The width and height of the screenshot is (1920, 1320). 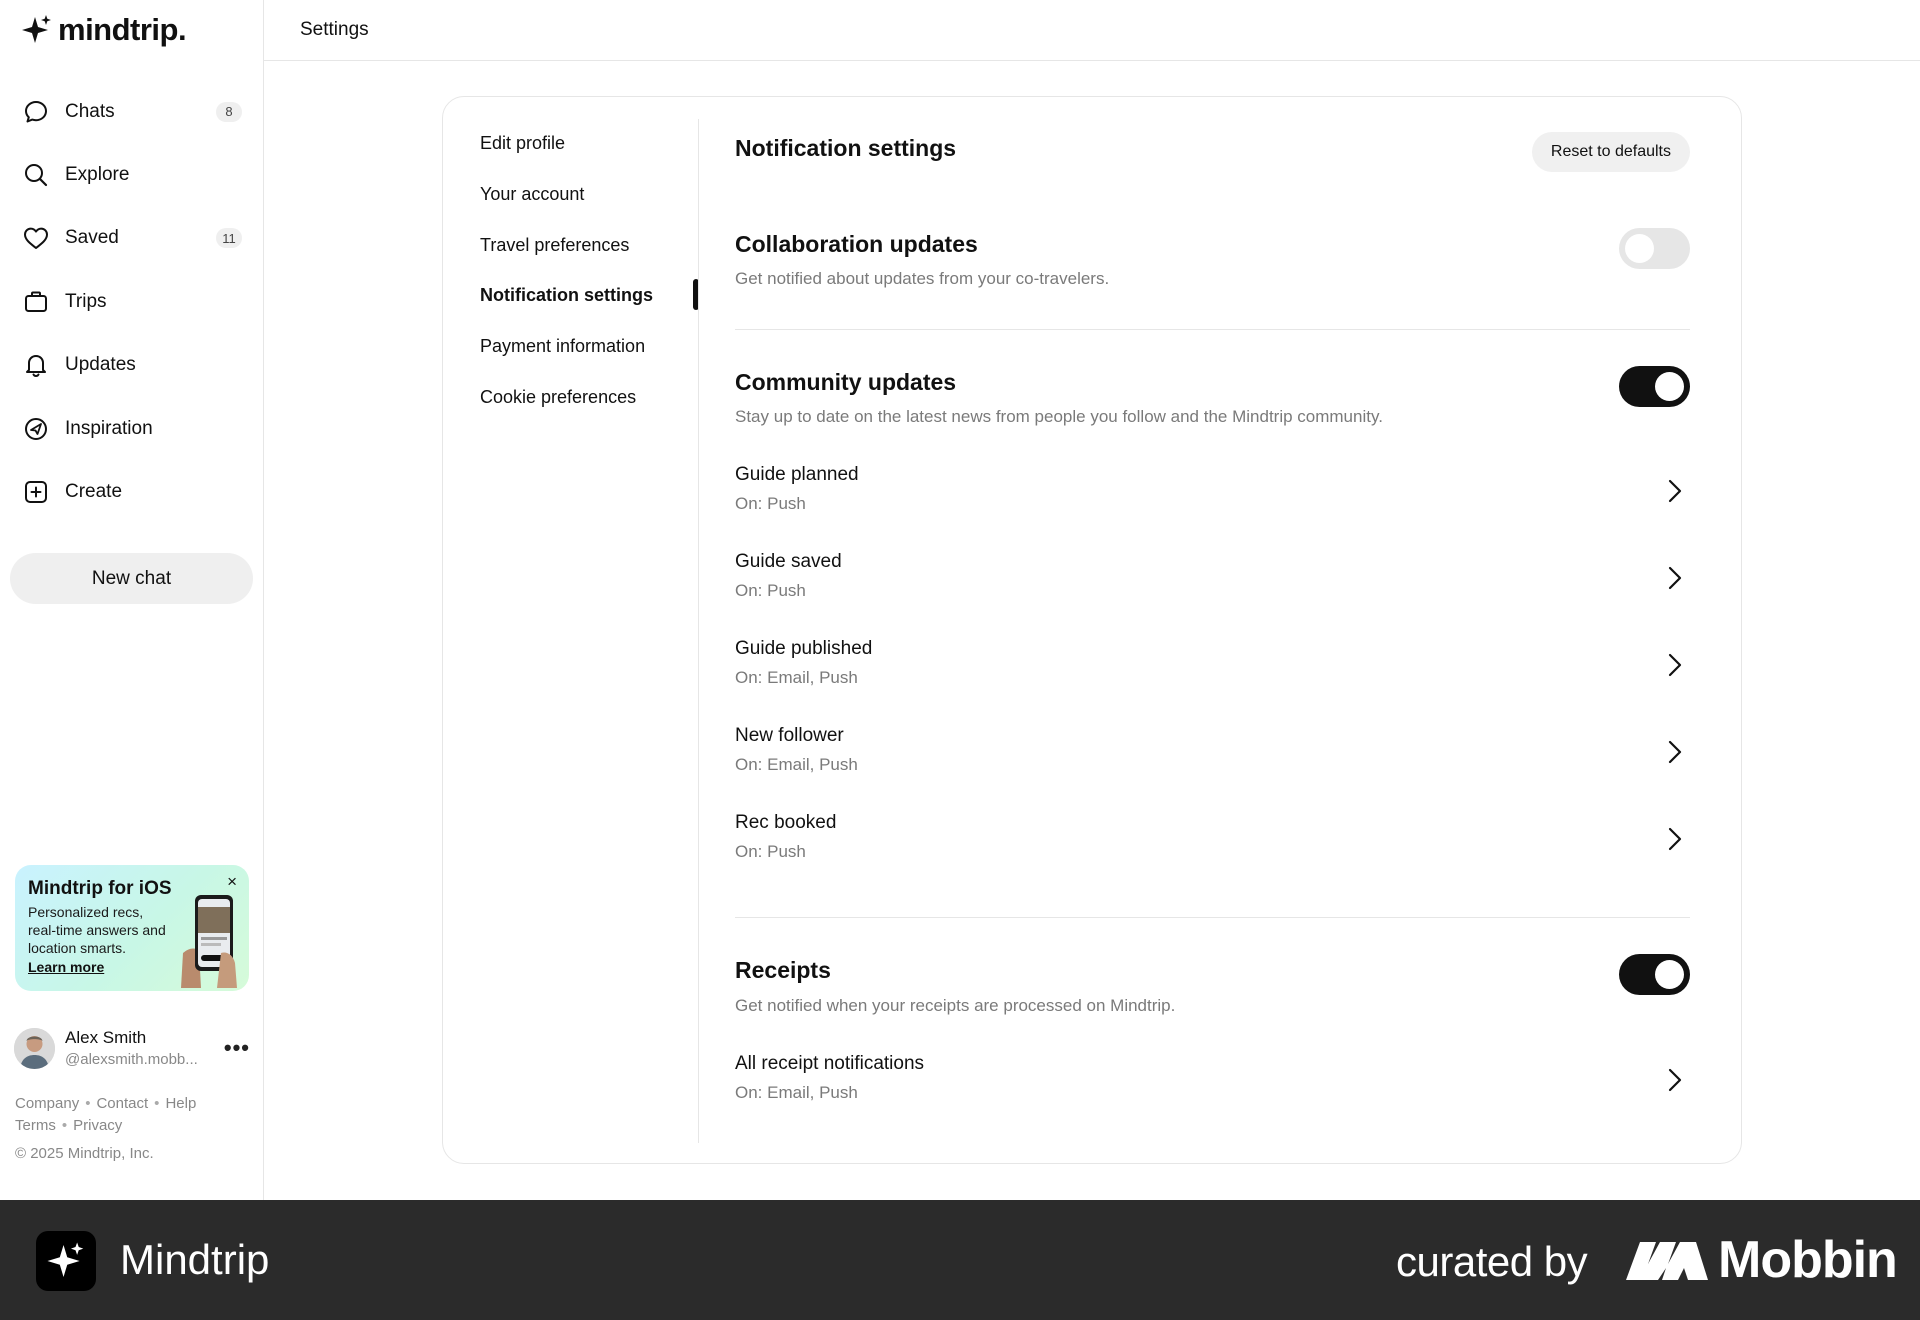 I want to click on settings-nav-your-account: Your account, so click(x=532, y=194).